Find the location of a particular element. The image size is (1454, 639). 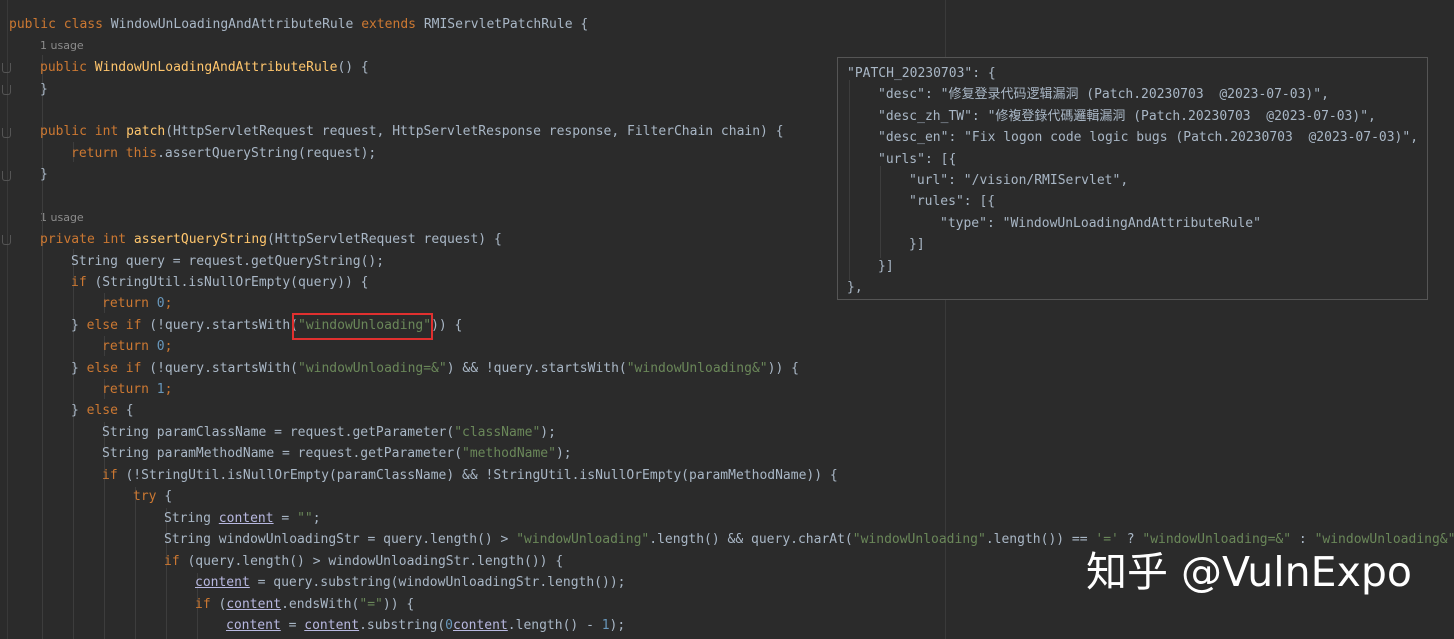

code-token: String is located at coordinates (191, 518).